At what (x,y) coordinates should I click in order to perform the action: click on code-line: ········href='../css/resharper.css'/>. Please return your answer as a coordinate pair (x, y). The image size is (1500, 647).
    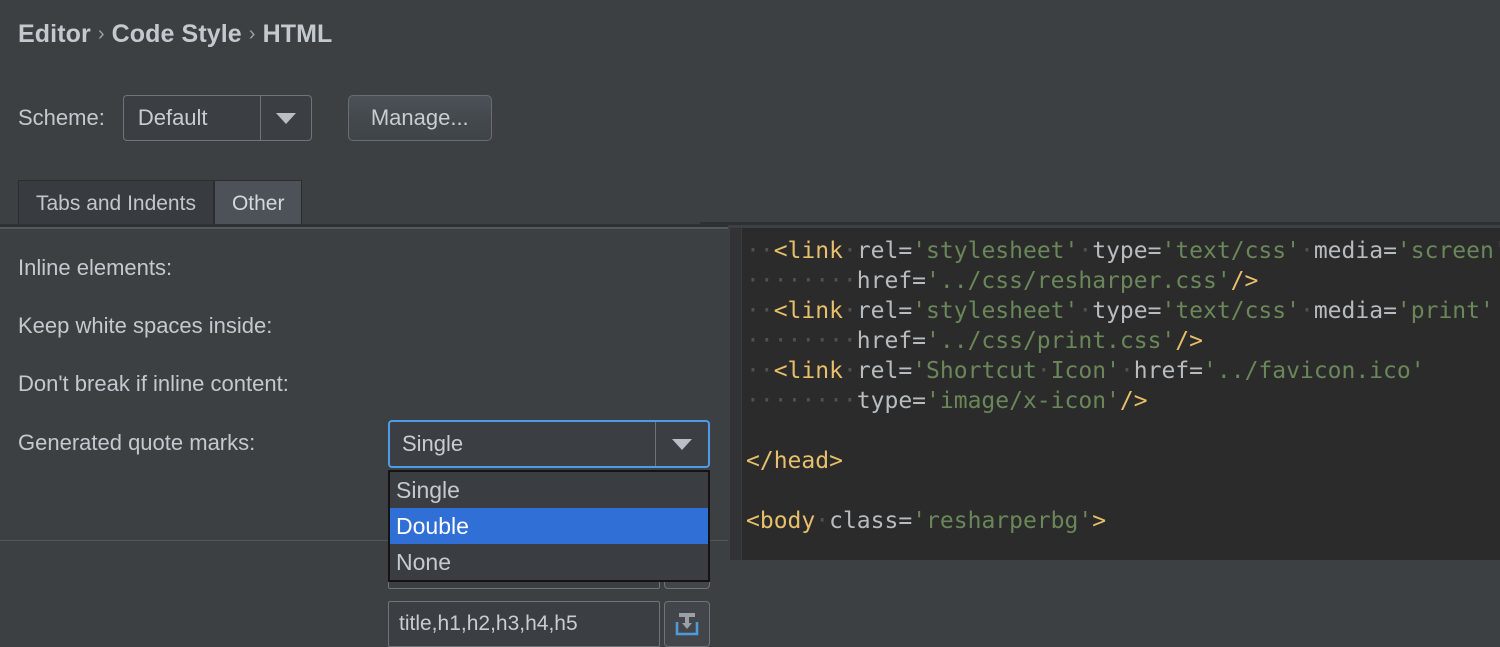
    Looking at the image, I should click on (1123, 281).